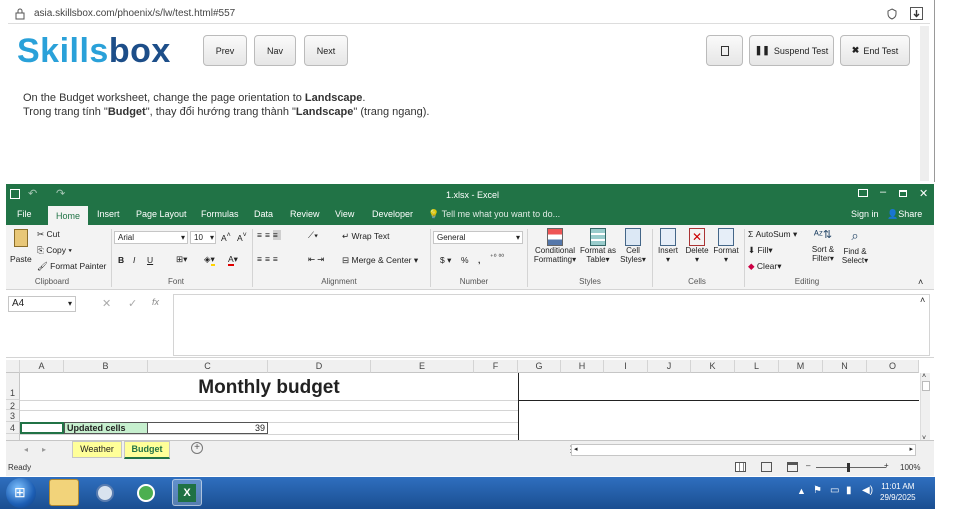  Describe the element at coordinates (668, 246) in the screenshot. I see `insert-cells-button: Insert ▾` at that location.